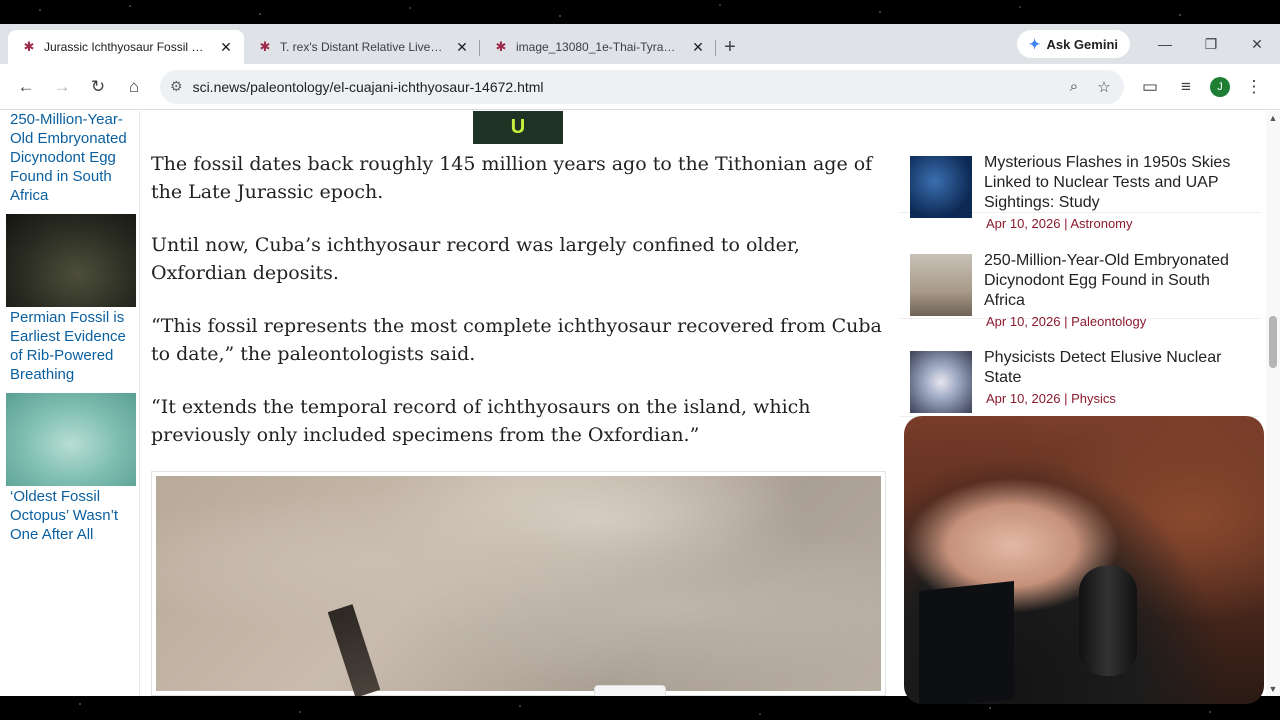  I want to click on related-category: Physics, so click(1093, 398).